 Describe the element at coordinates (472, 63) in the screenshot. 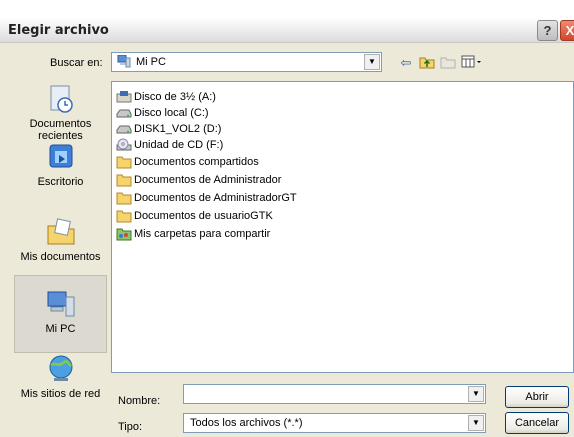

I see `view-menu-icon` at that location.